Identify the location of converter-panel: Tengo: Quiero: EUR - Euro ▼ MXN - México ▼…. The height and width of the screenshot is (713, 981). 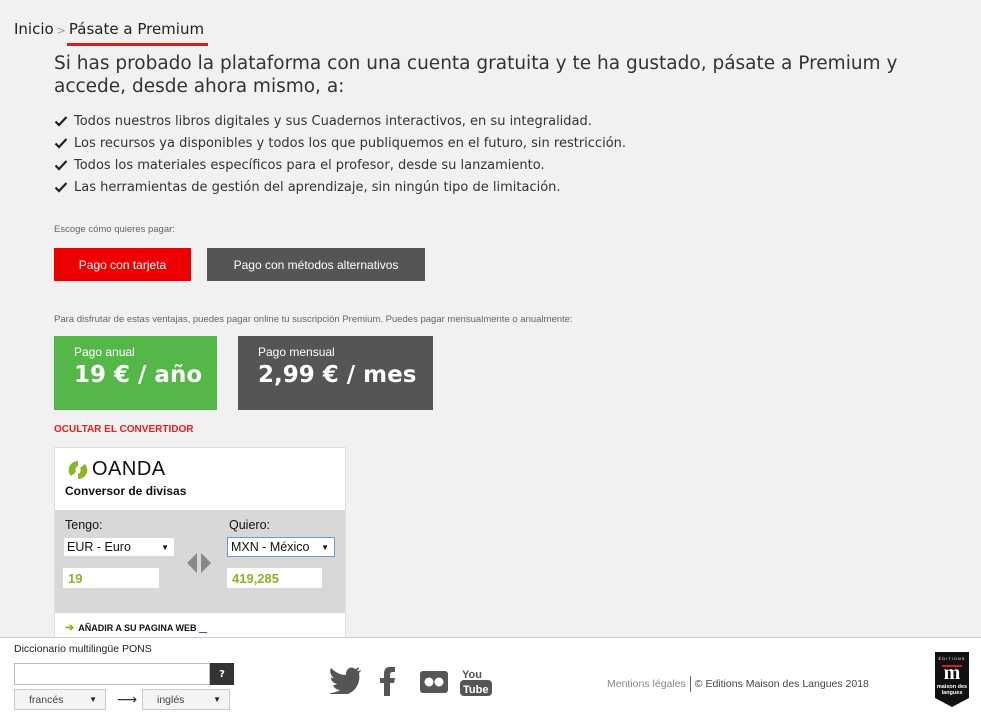
(200, 561).